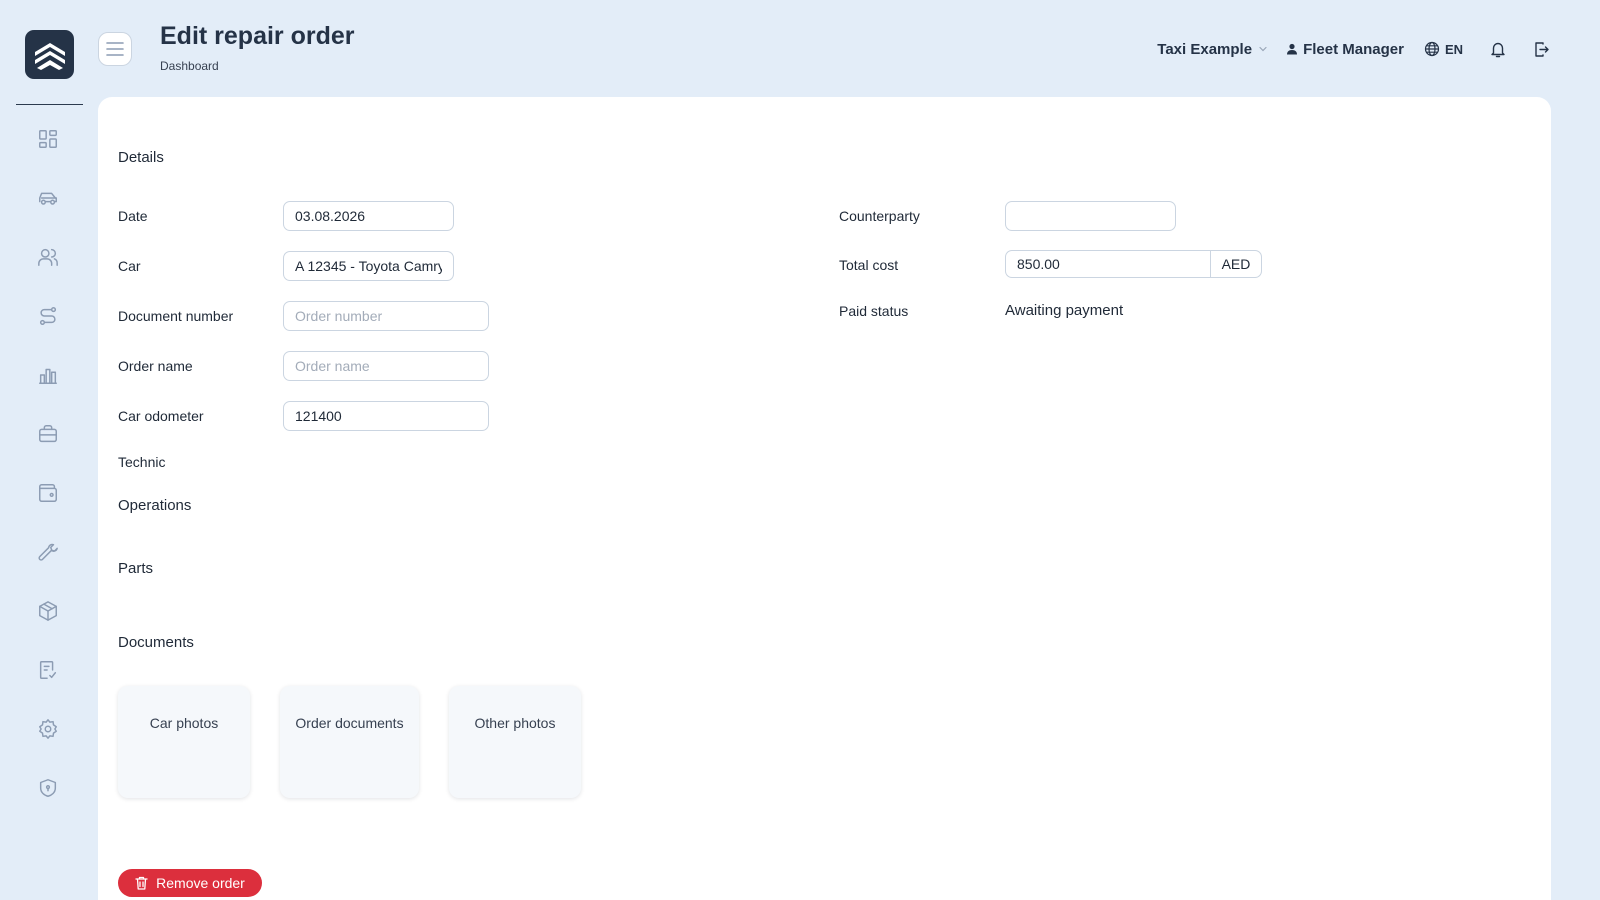  I want to click on menu-toggle-button, so click(115, 49).